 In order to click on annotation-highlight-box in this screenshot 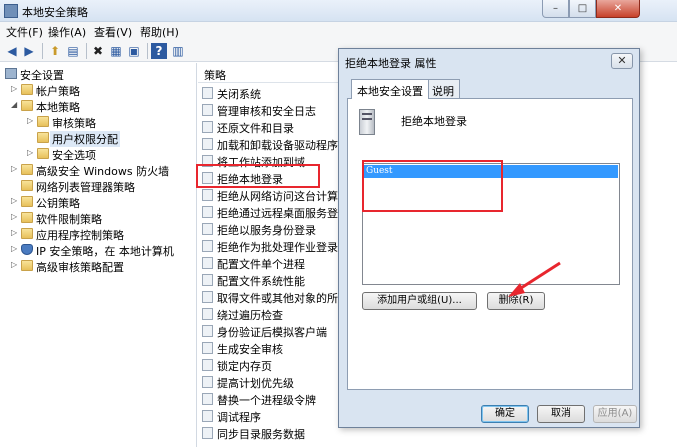, I will do `click(258, 176)`.